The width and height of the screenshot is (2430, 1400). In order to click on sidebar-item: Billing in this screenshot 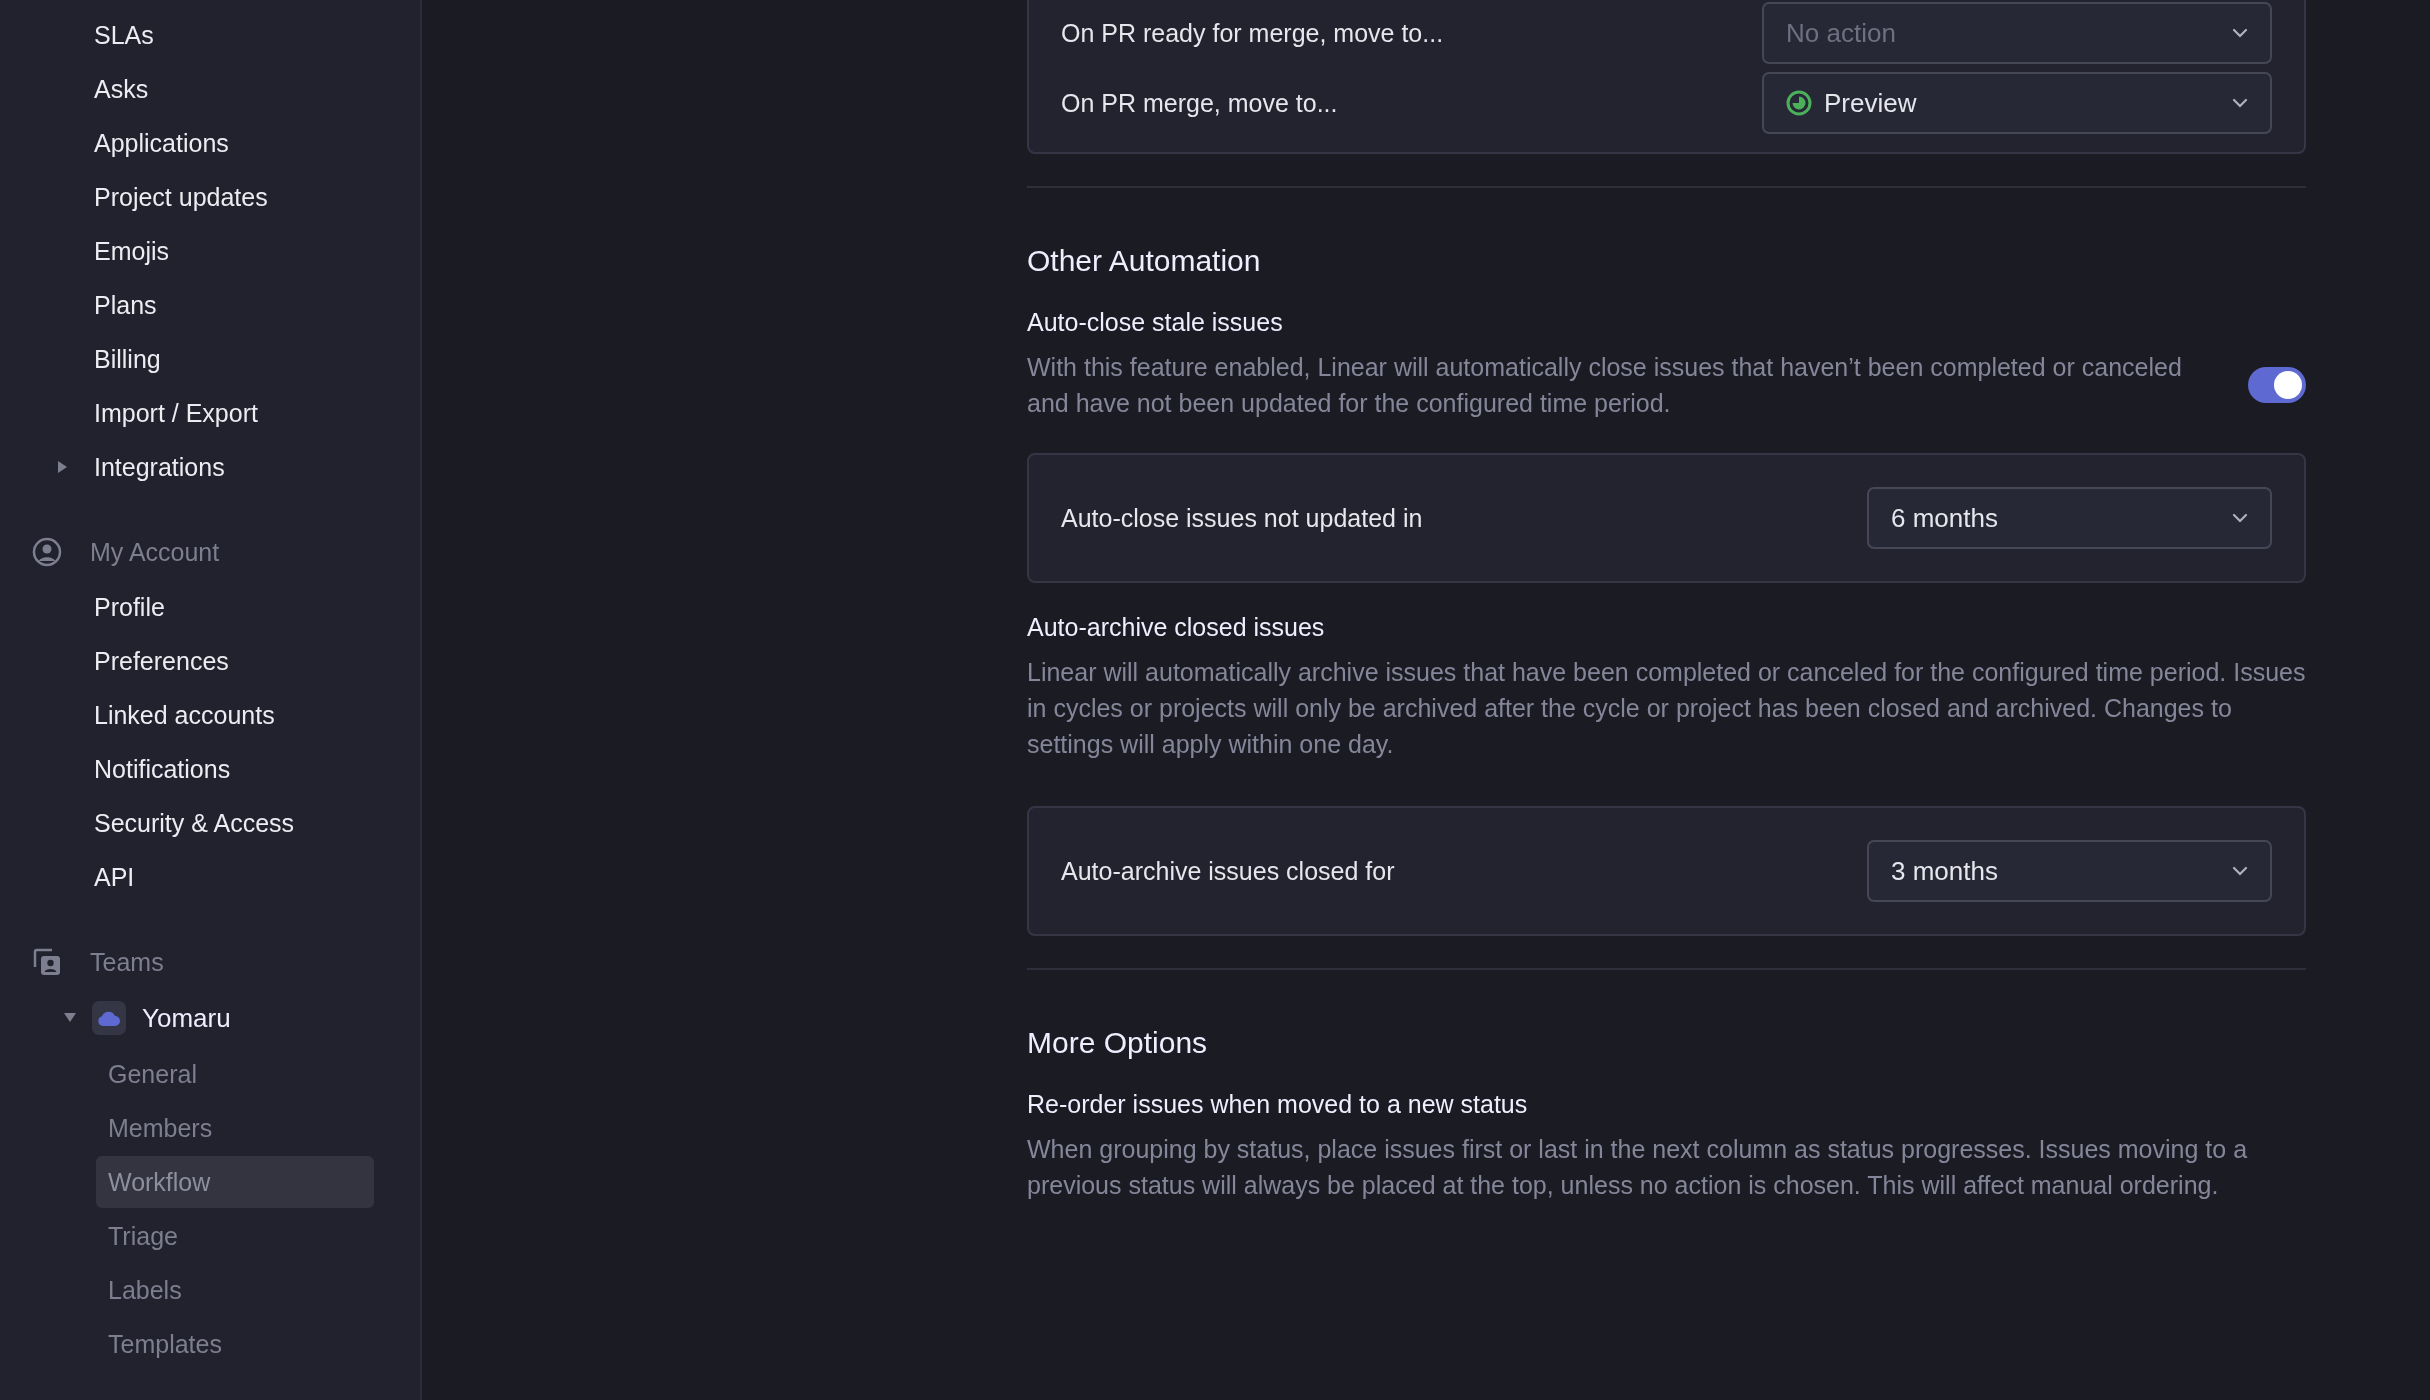, I will do `click(210, 359)`.